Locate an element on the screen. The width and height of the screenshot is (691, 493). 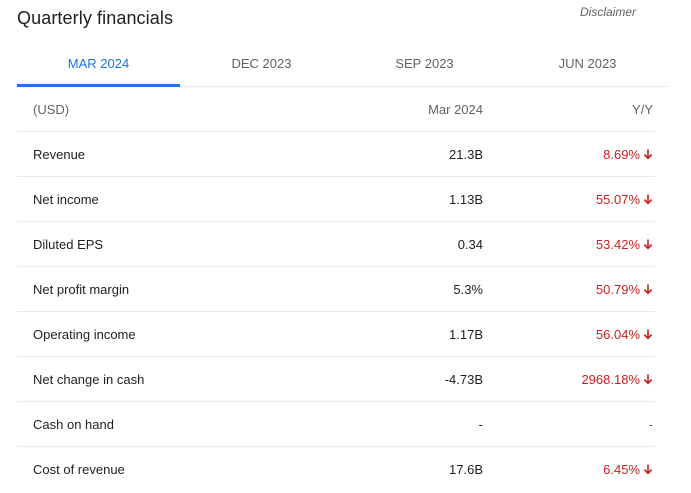
metric-yoy-change: 6.45% is located at coordinates (569, 469).